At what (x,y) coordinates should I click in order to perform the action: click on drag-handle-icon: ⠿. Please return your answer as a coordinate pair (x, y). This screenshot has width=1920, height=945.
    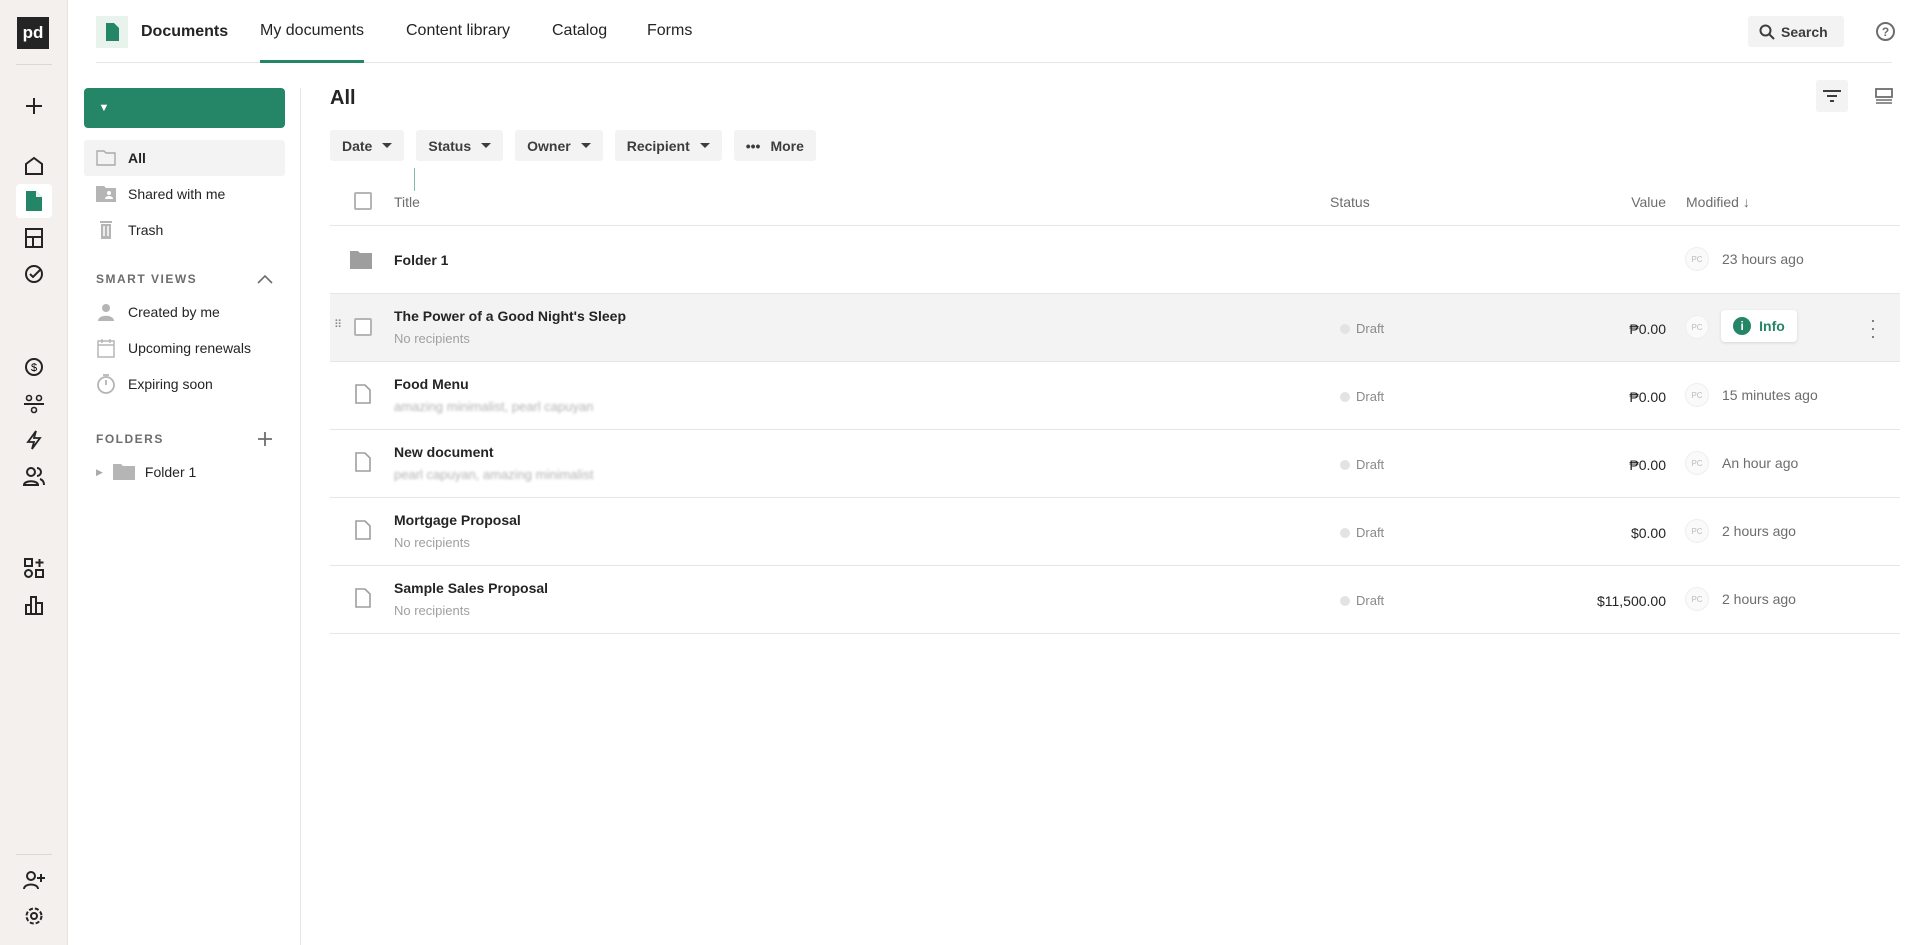
    Looking at the image, I should click on (338, 324).